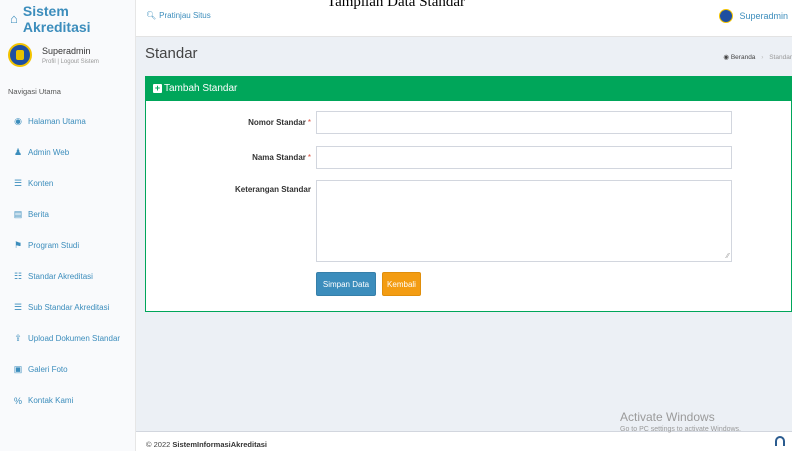 Image resolution: width=792 pixels, height=451 pixels. I want to click on sidebar-item-sub-standar-akreditasi: ☰ Sub Standar Akreditasi, so click(67, 307).